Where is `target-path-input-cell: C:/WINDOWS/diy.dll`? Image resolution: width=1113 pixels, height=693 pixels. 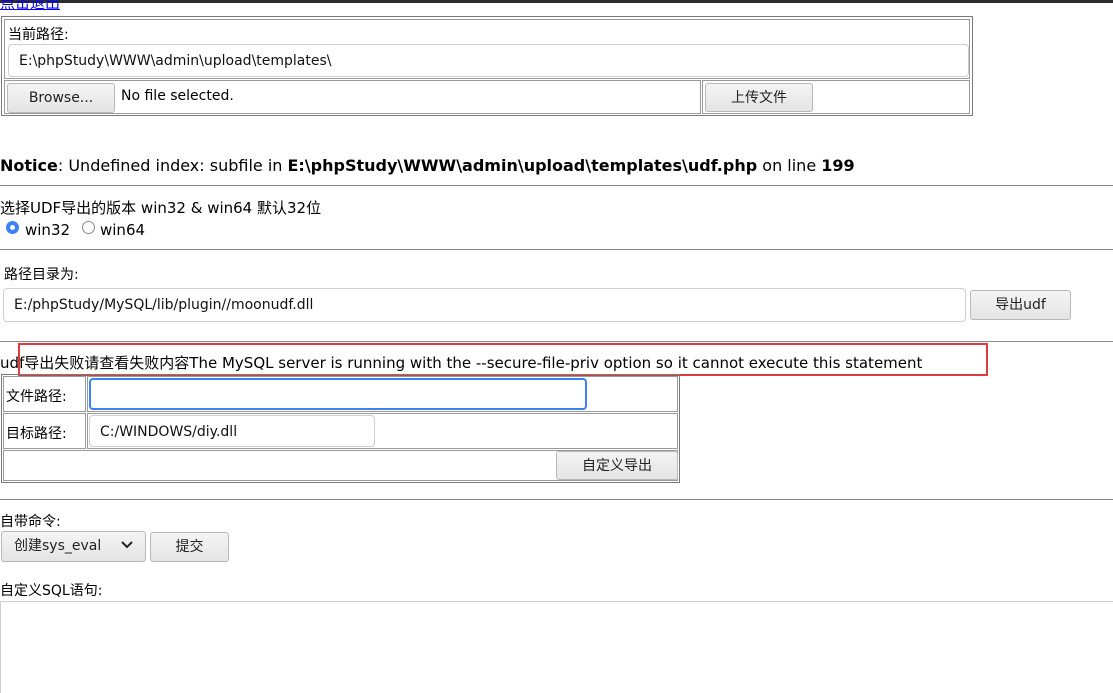 target-path-input-cell: C:/WINDOWS/diy.dll is located at coordinates (382, 431).